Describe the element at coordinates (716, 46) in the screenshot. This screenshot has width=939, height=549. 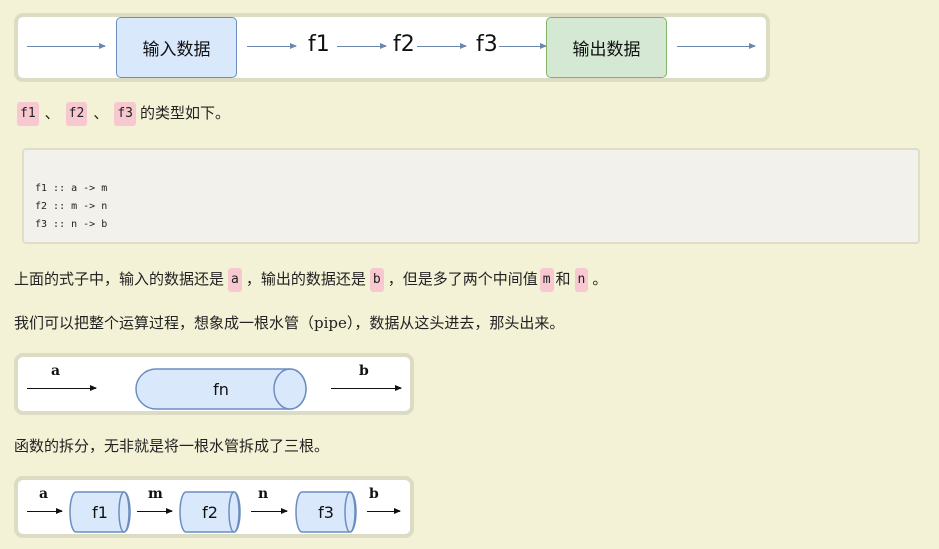
I see `arrow-out` at that location.